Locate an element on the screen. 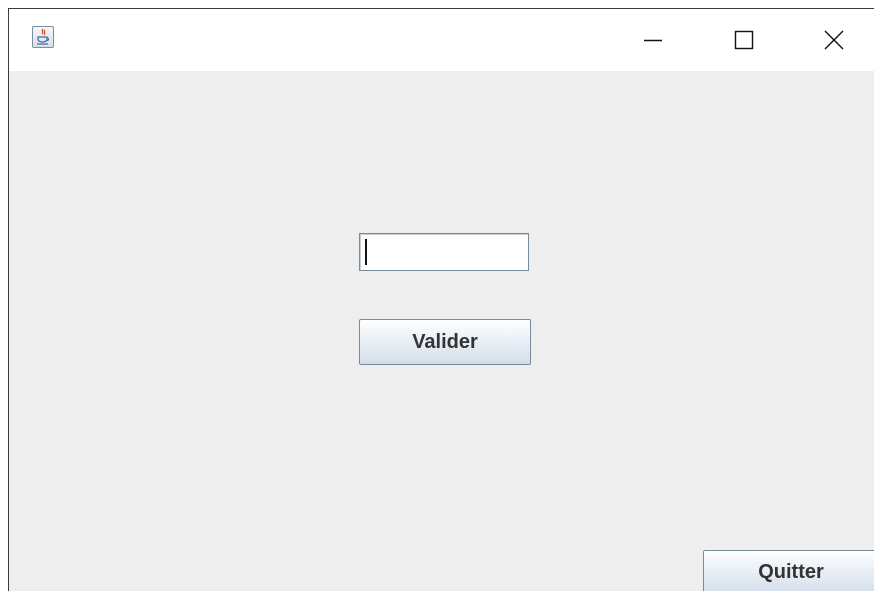 The height and width of the screenshot is (591, 874). minimize-button is located at coordinates (653, 40).